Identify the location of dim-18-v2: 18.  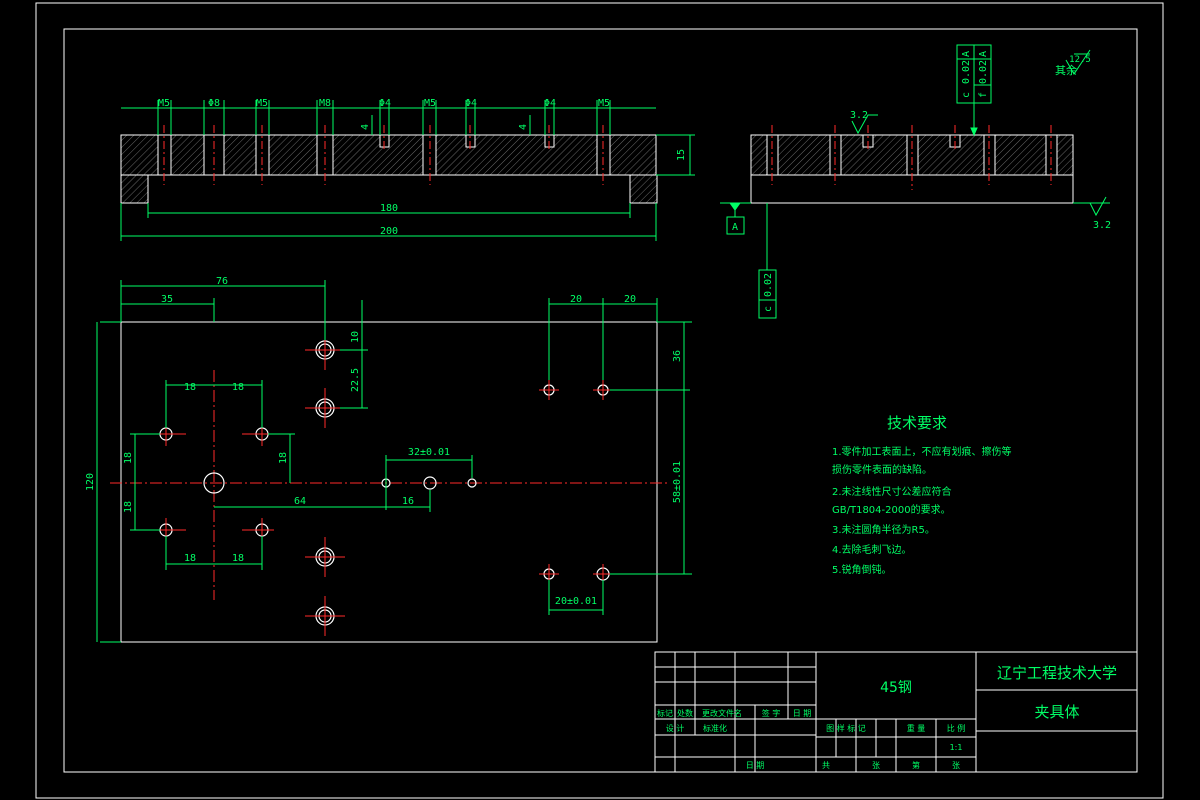
(128, 507).